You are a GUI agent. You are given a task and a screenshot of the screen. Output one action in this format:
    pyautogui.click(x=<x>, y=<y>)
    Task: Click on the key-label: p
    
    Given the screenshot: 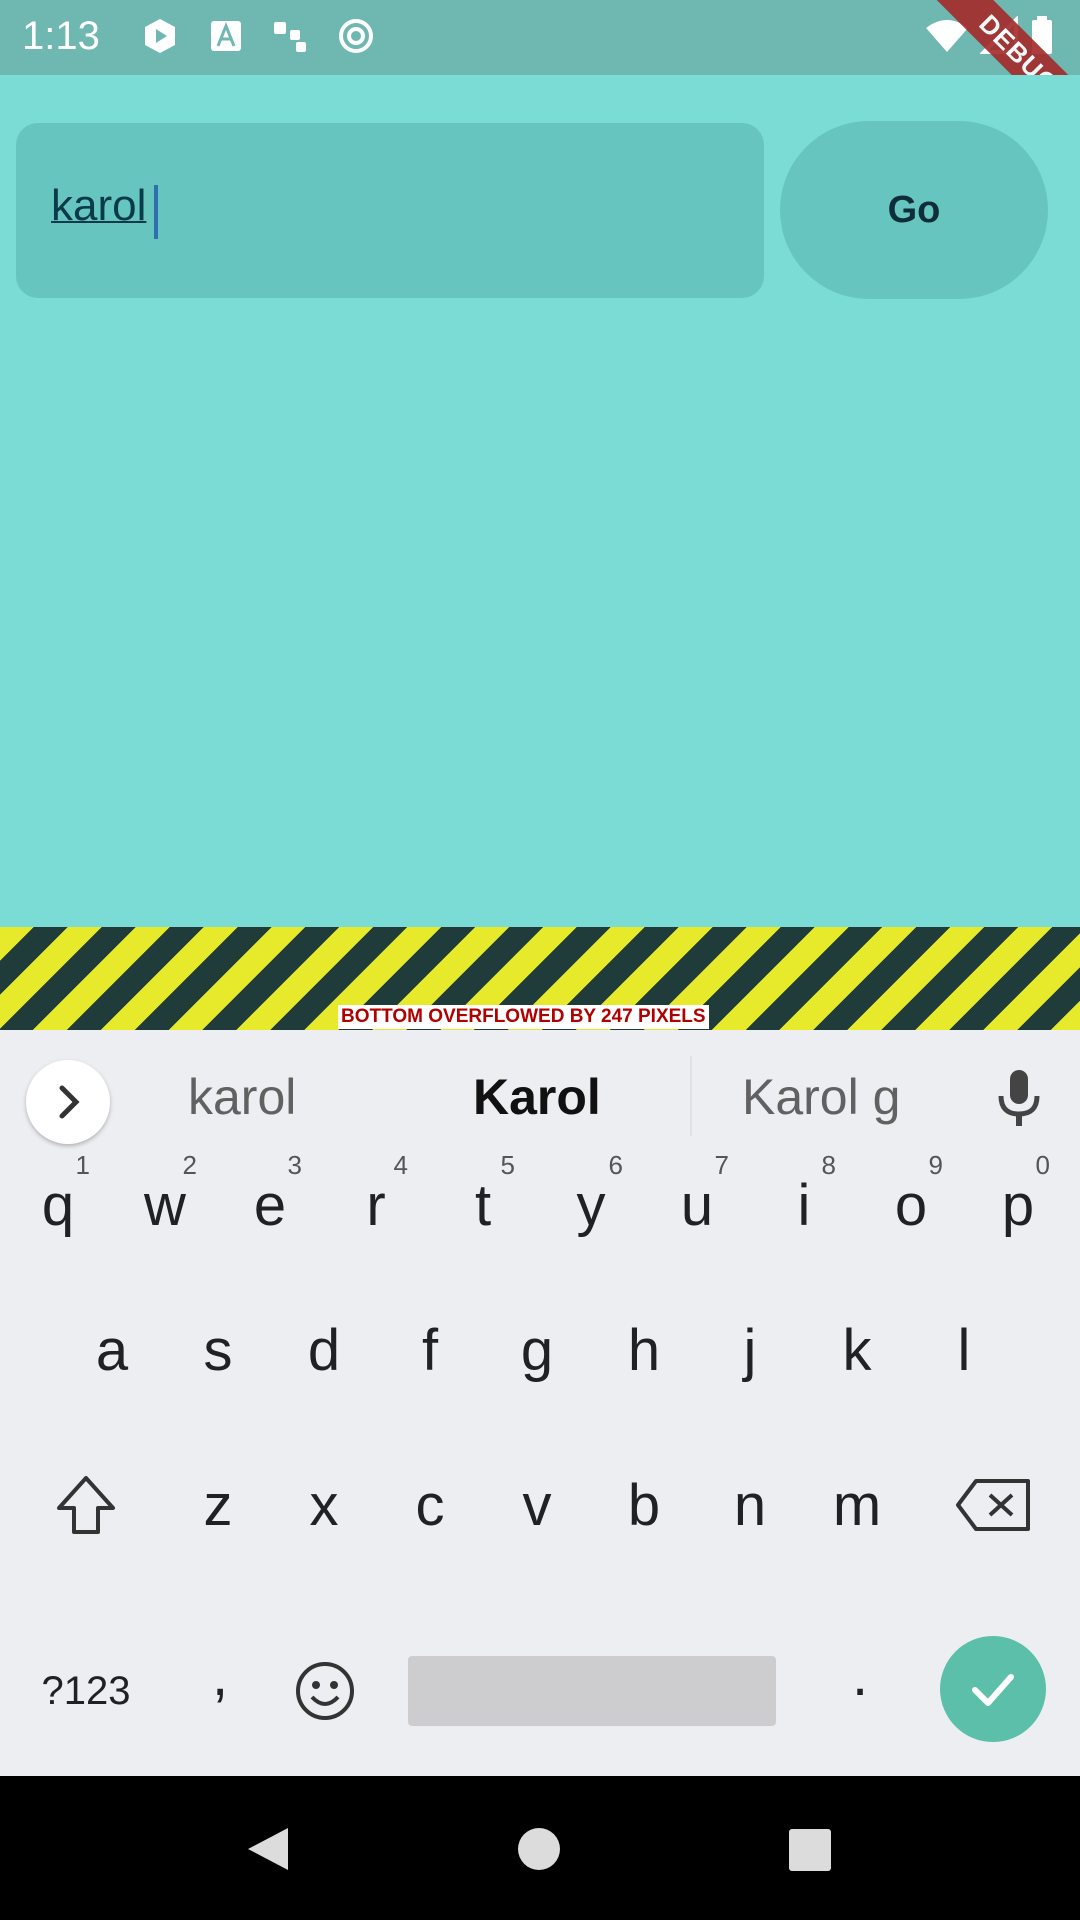 What is the action you would take?
    pyautogui.click(x=1018, y=1205)
    